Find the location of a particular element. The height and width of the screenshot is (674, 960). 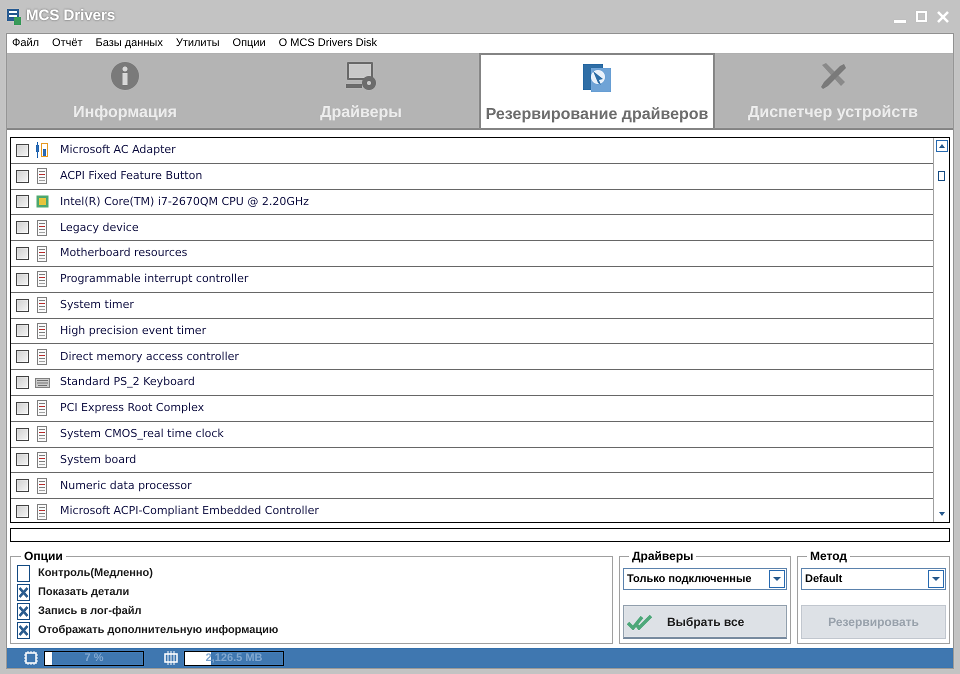

menu-item: Опции is located at coordinates (249, 43).